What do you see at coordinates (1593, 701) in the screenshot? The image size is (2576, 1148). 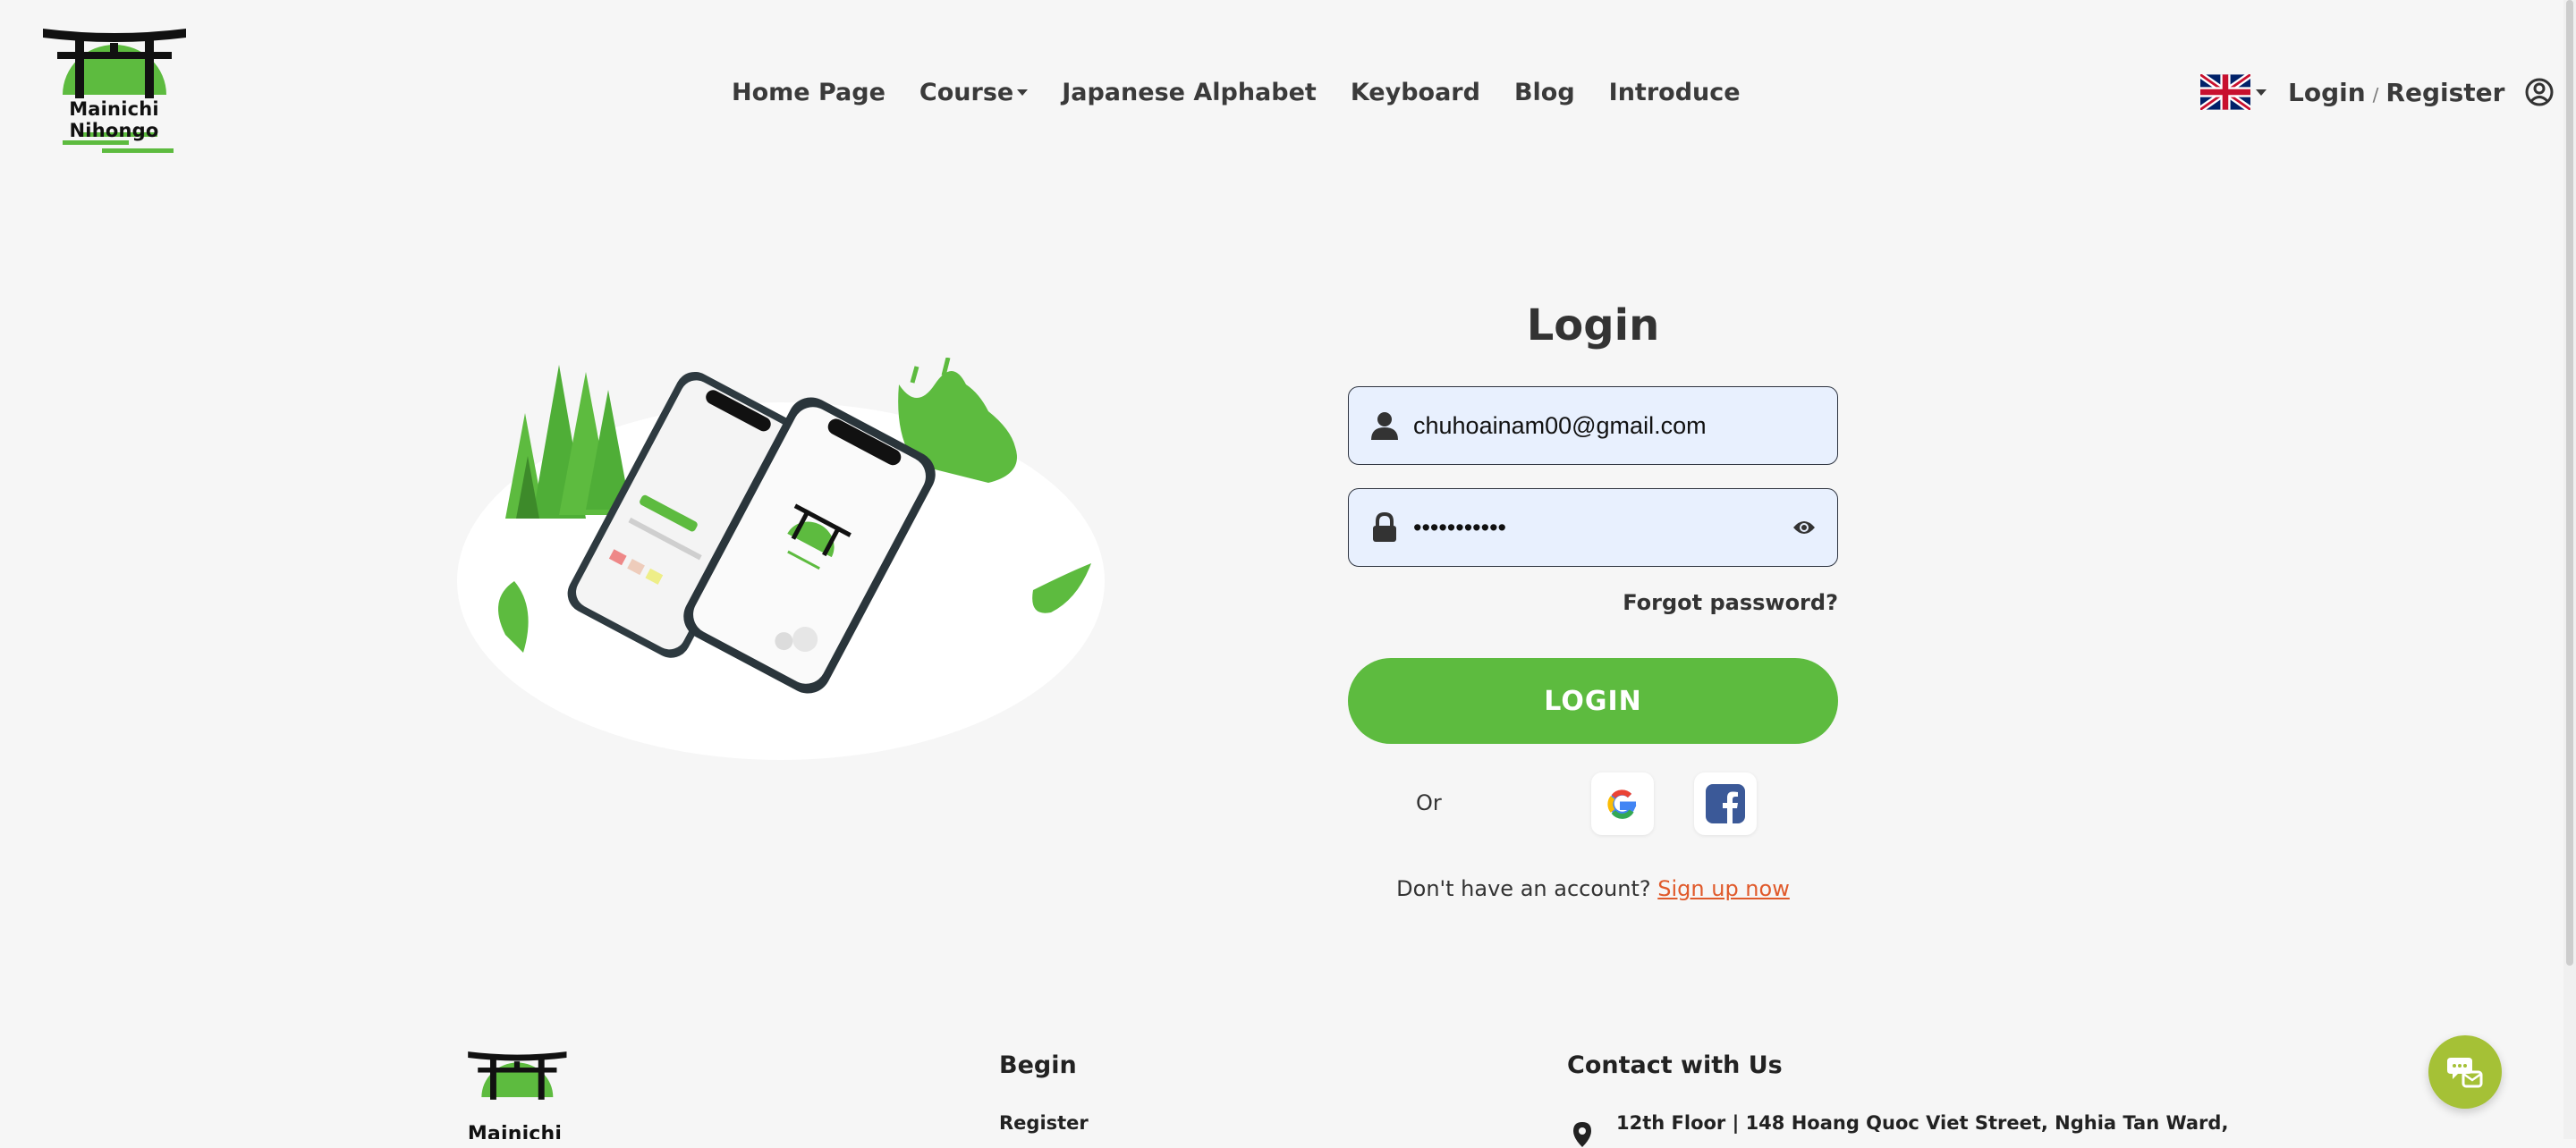 I see `login-button: LOGIN` at bounding box center [1593, 701].